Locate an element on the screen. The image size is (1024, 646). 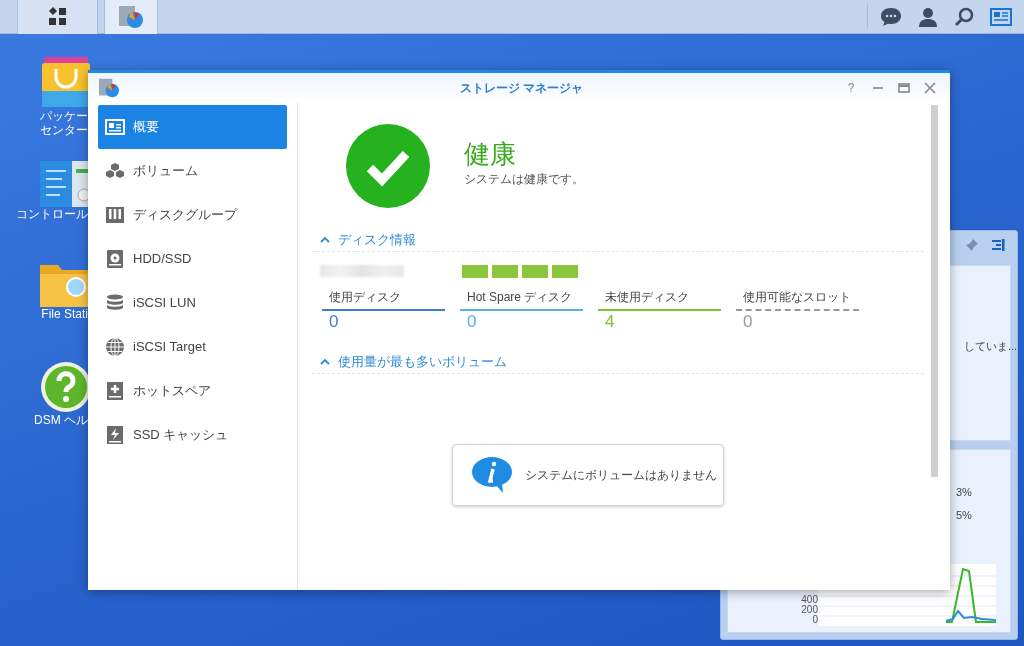
user-icon is located at coordinates (928, 16).